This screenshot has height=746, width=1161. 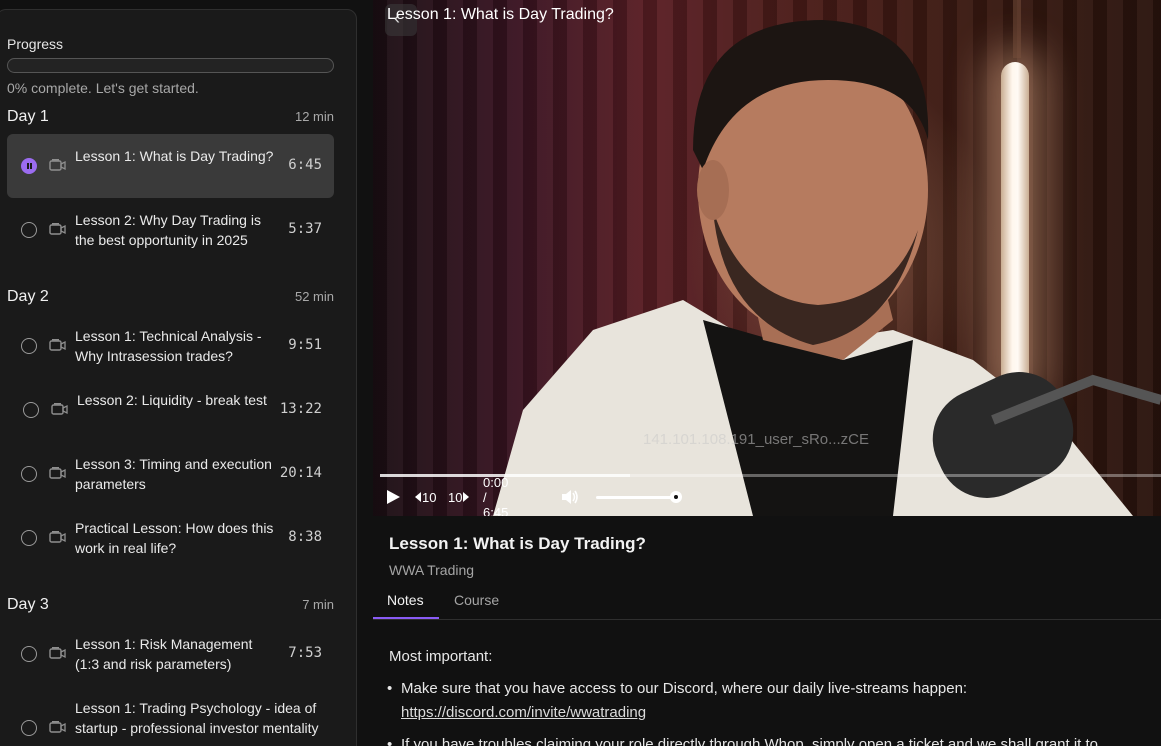 What do you see at coordinates (636, 497) in the screenshot?
I see `volume-slider` at bounding box center [636, 497].